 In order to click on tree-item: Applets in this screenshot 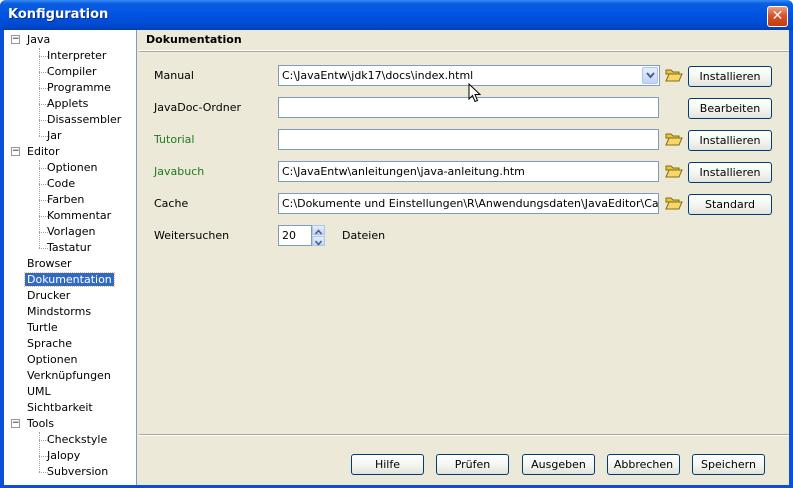, I will do `click(67, 103)`.